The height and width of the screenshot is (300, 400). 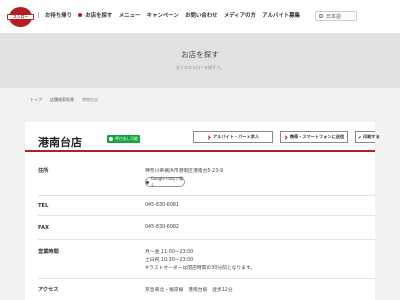 What do you see at coordinates (189, 290) in the screenshot?
I see `access-value: 京急東北・根岸線 港南台駅 徒歩12分` at bounding box center [189, 290].